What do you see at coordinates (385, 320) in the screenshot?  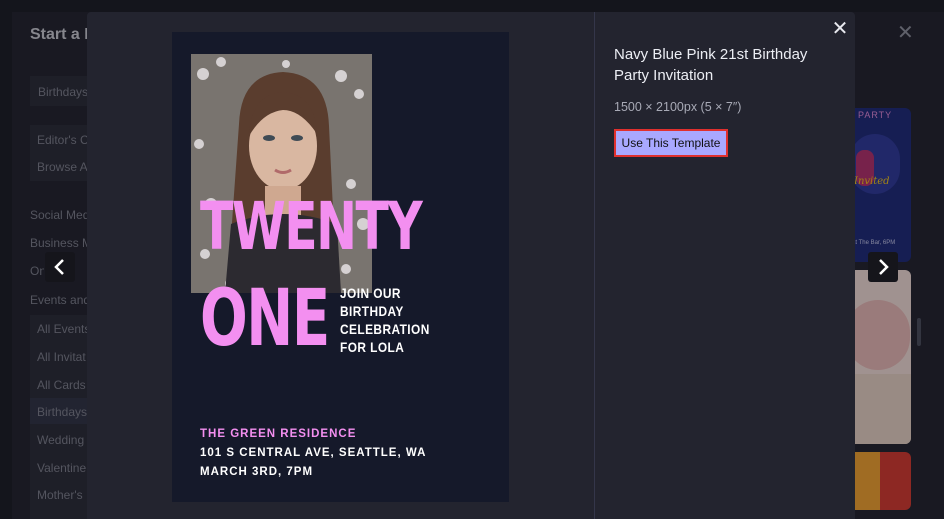 I see `poster-subtext: JOIN OUR BIRTHDAY CELEBRATION FOR LOLA` at bounding box center [385, 320].